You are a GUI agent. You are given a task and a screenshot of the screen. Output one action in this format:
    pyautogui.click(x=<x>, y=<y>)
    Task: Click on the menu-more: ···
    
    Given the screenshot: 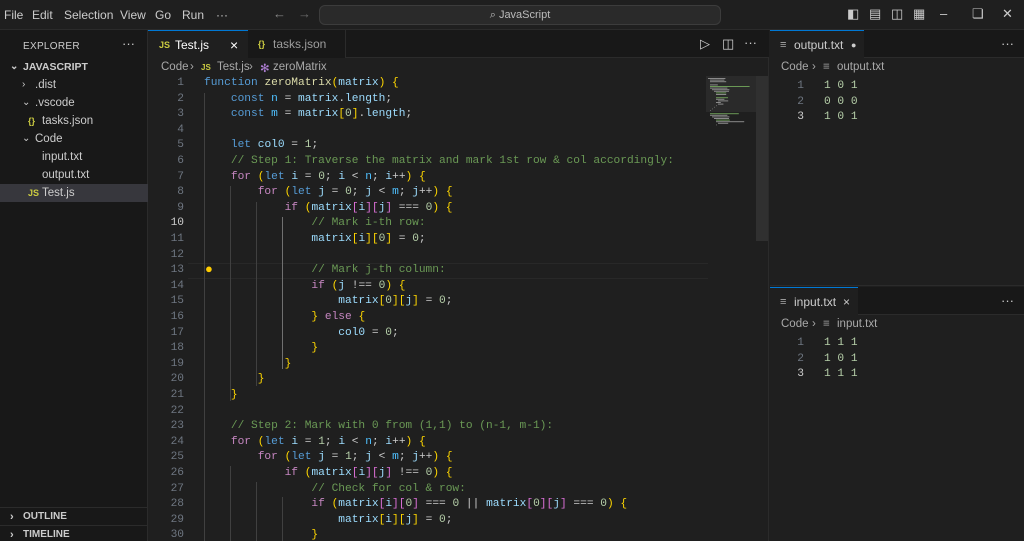 What is the action you would take?
    pyautogui.click(x=222, y=15)
    